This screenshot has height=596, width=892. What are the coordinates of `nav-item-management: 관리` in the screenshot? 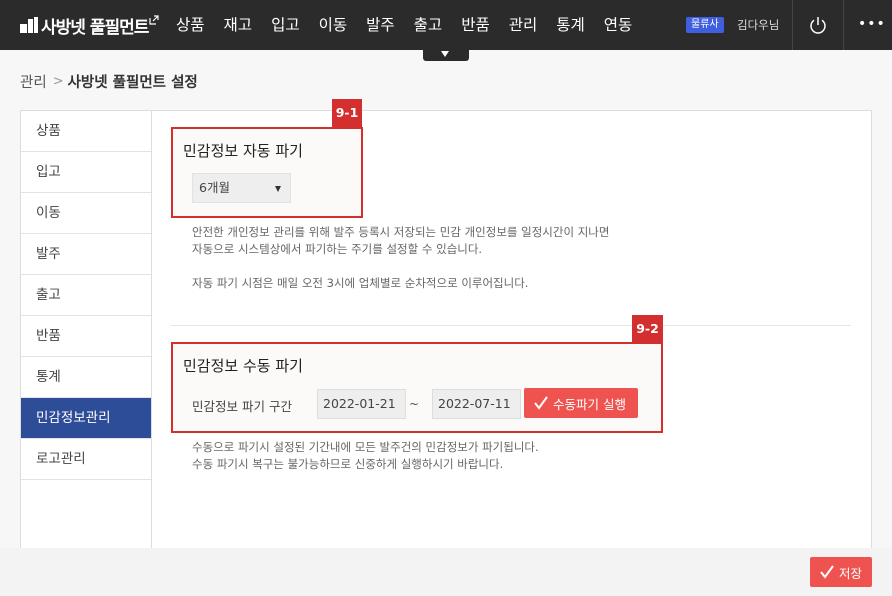 It's located at (523, 25).